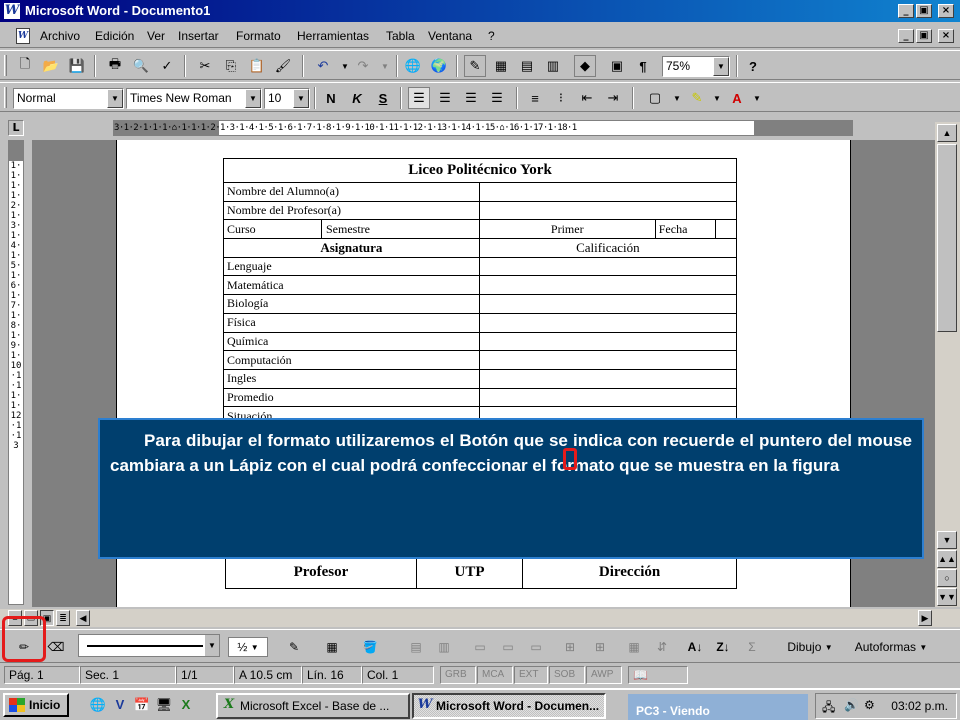  What do you see at coordinates (98, 705) in the screenshot?
I see `quicklaunch-ie-icon: 🌐` at bounding box center [98, 705].